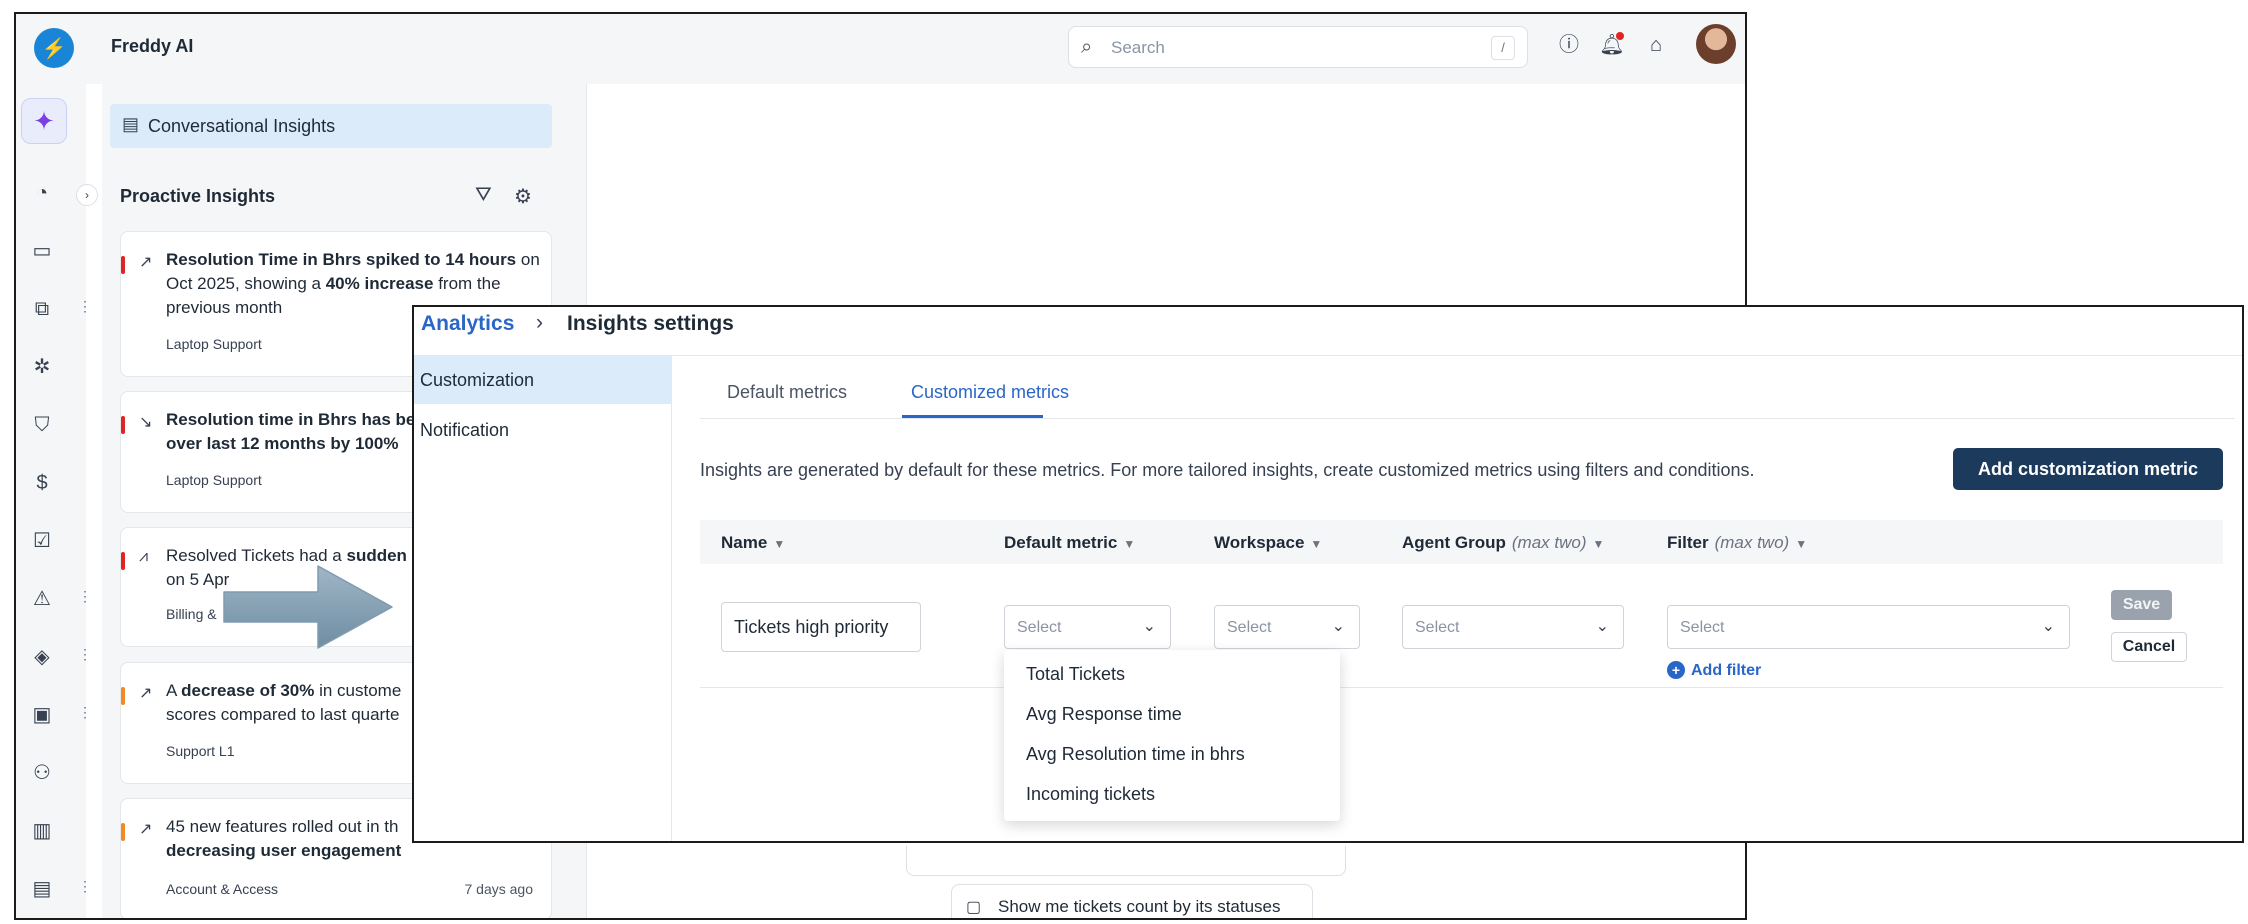  I want to click on agent-group-select: Select ⌄, so click(1513, 627).